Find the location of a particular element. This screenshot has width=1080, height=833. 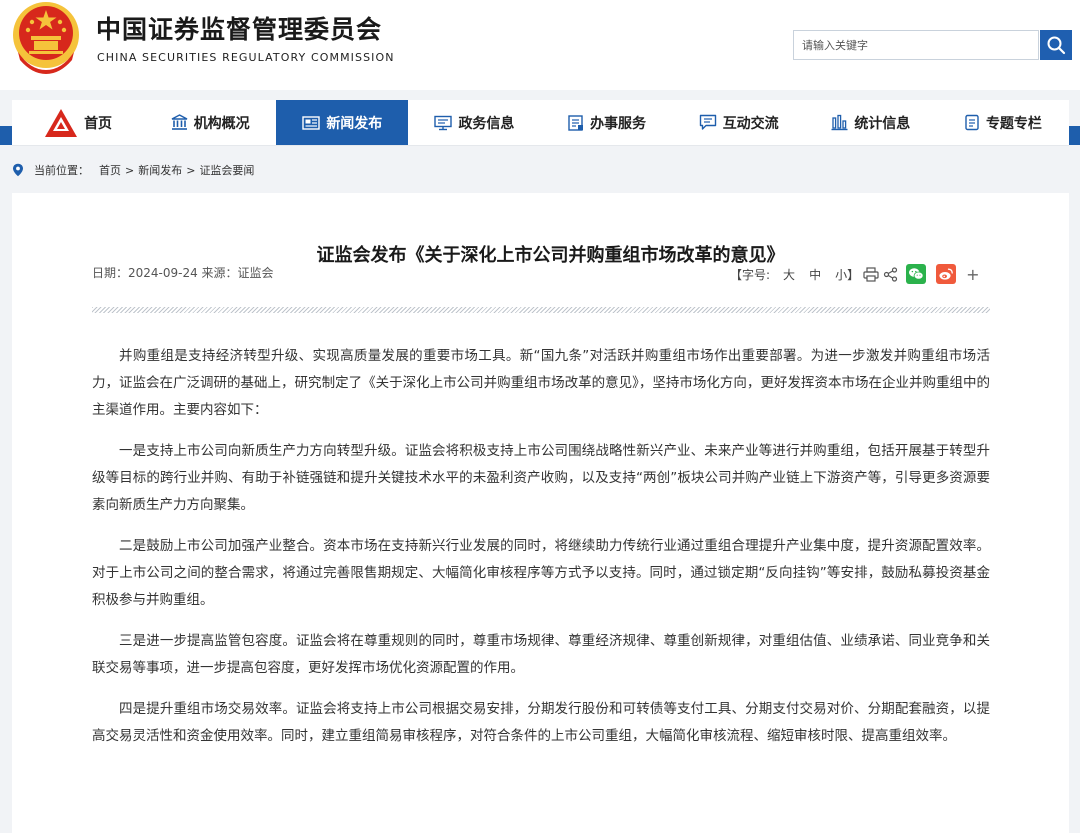

bar-chart-icon is located at coordinates (839, 122).